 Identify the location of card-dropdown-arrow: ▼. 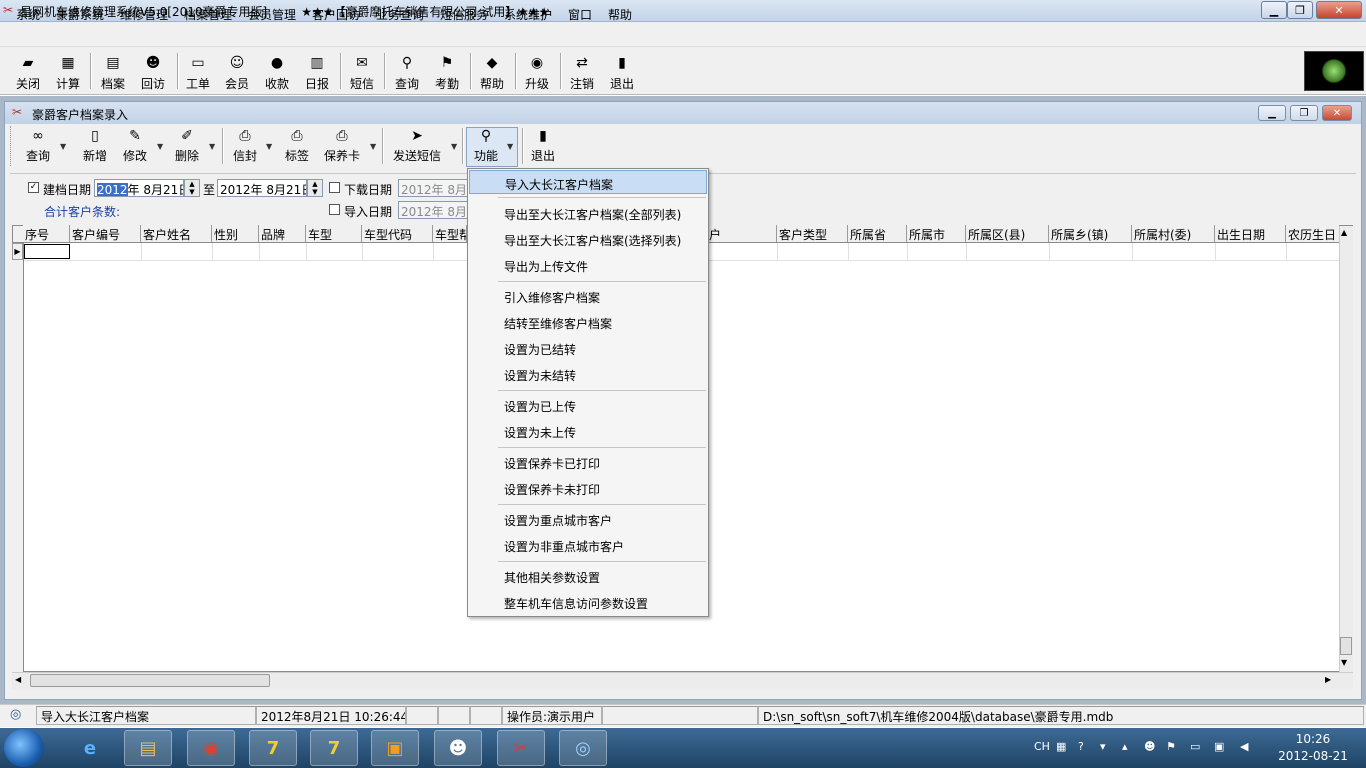
(373, 146).